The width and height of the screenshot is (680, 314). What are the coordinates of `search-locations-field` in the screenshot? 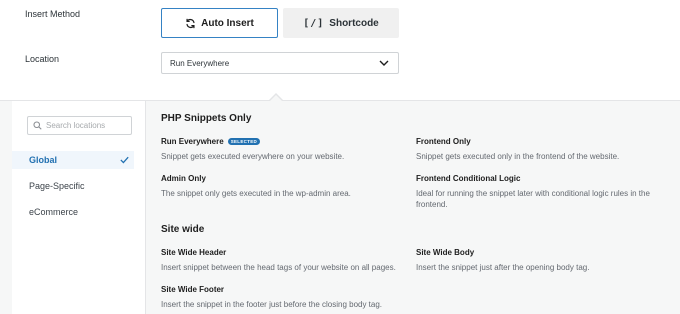 It's located at (79, 125).